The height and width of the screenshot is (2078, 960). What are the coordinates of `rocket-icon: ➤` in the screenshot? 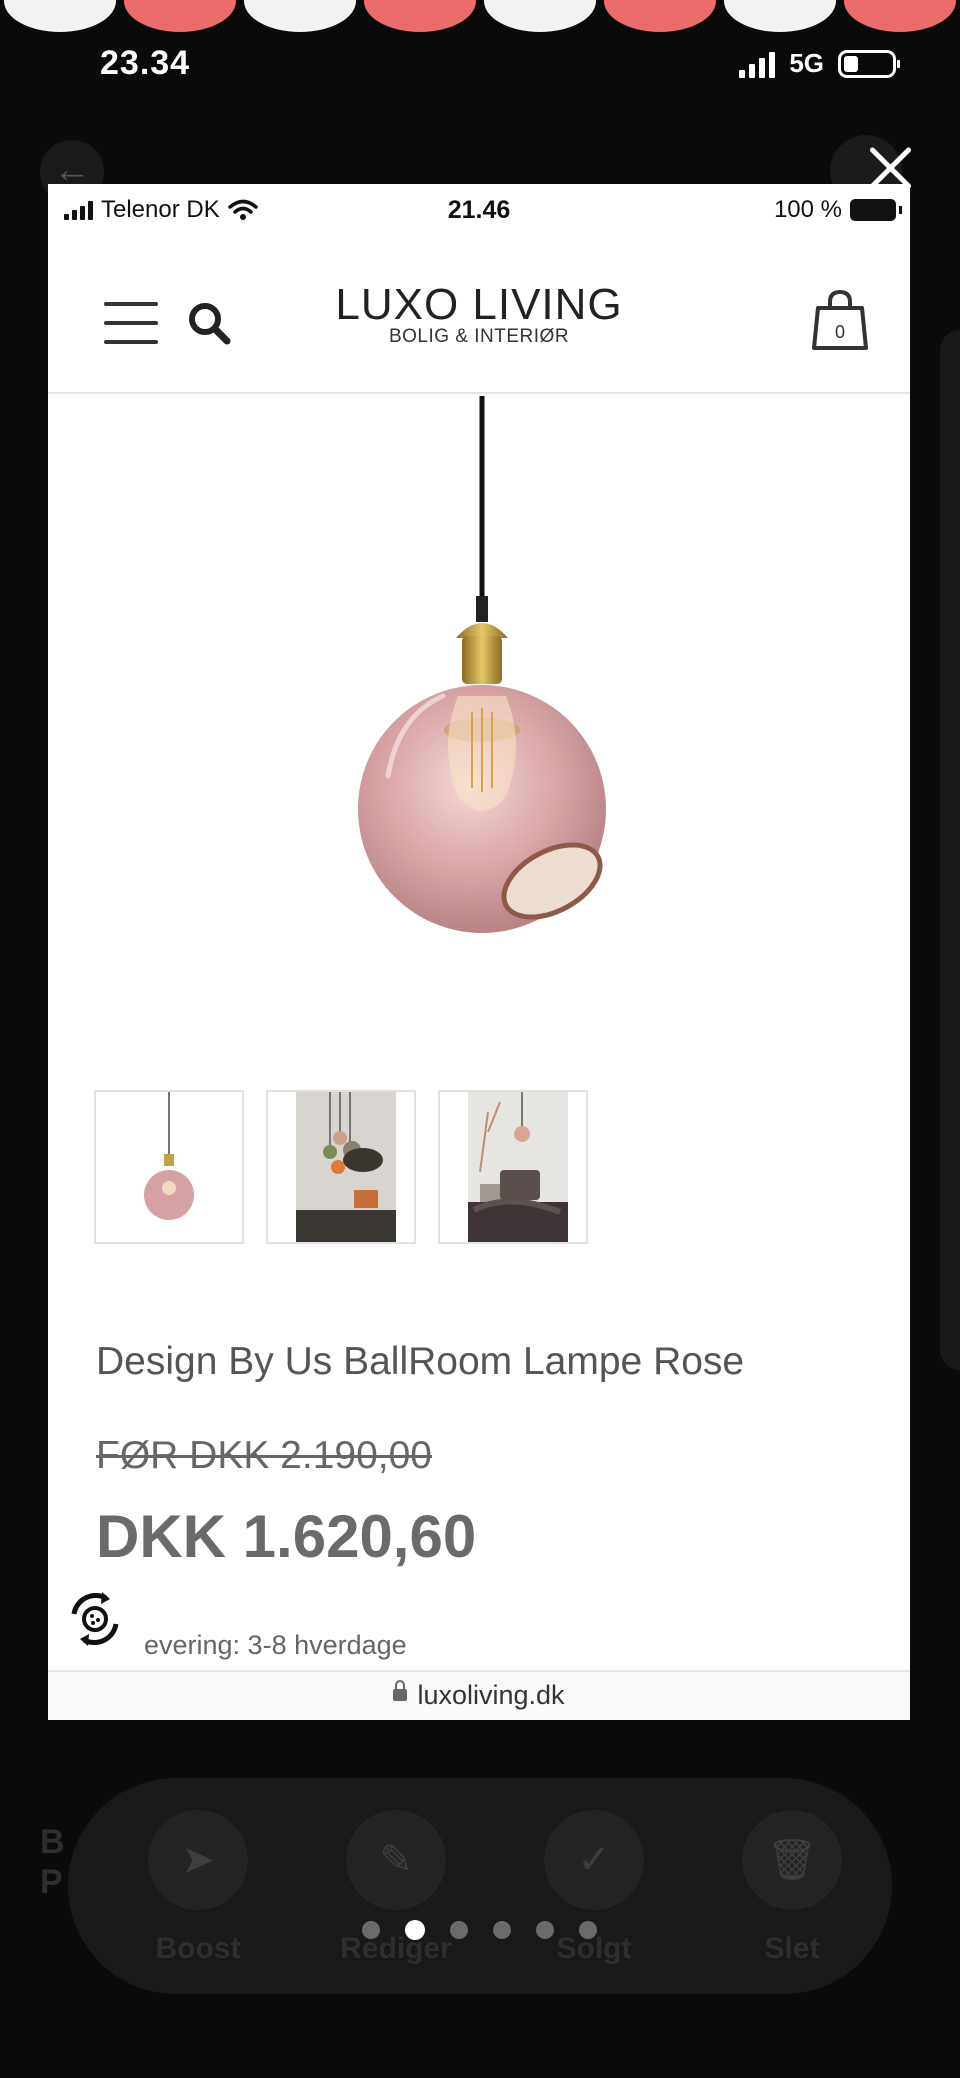 It's located at (198, 1860).